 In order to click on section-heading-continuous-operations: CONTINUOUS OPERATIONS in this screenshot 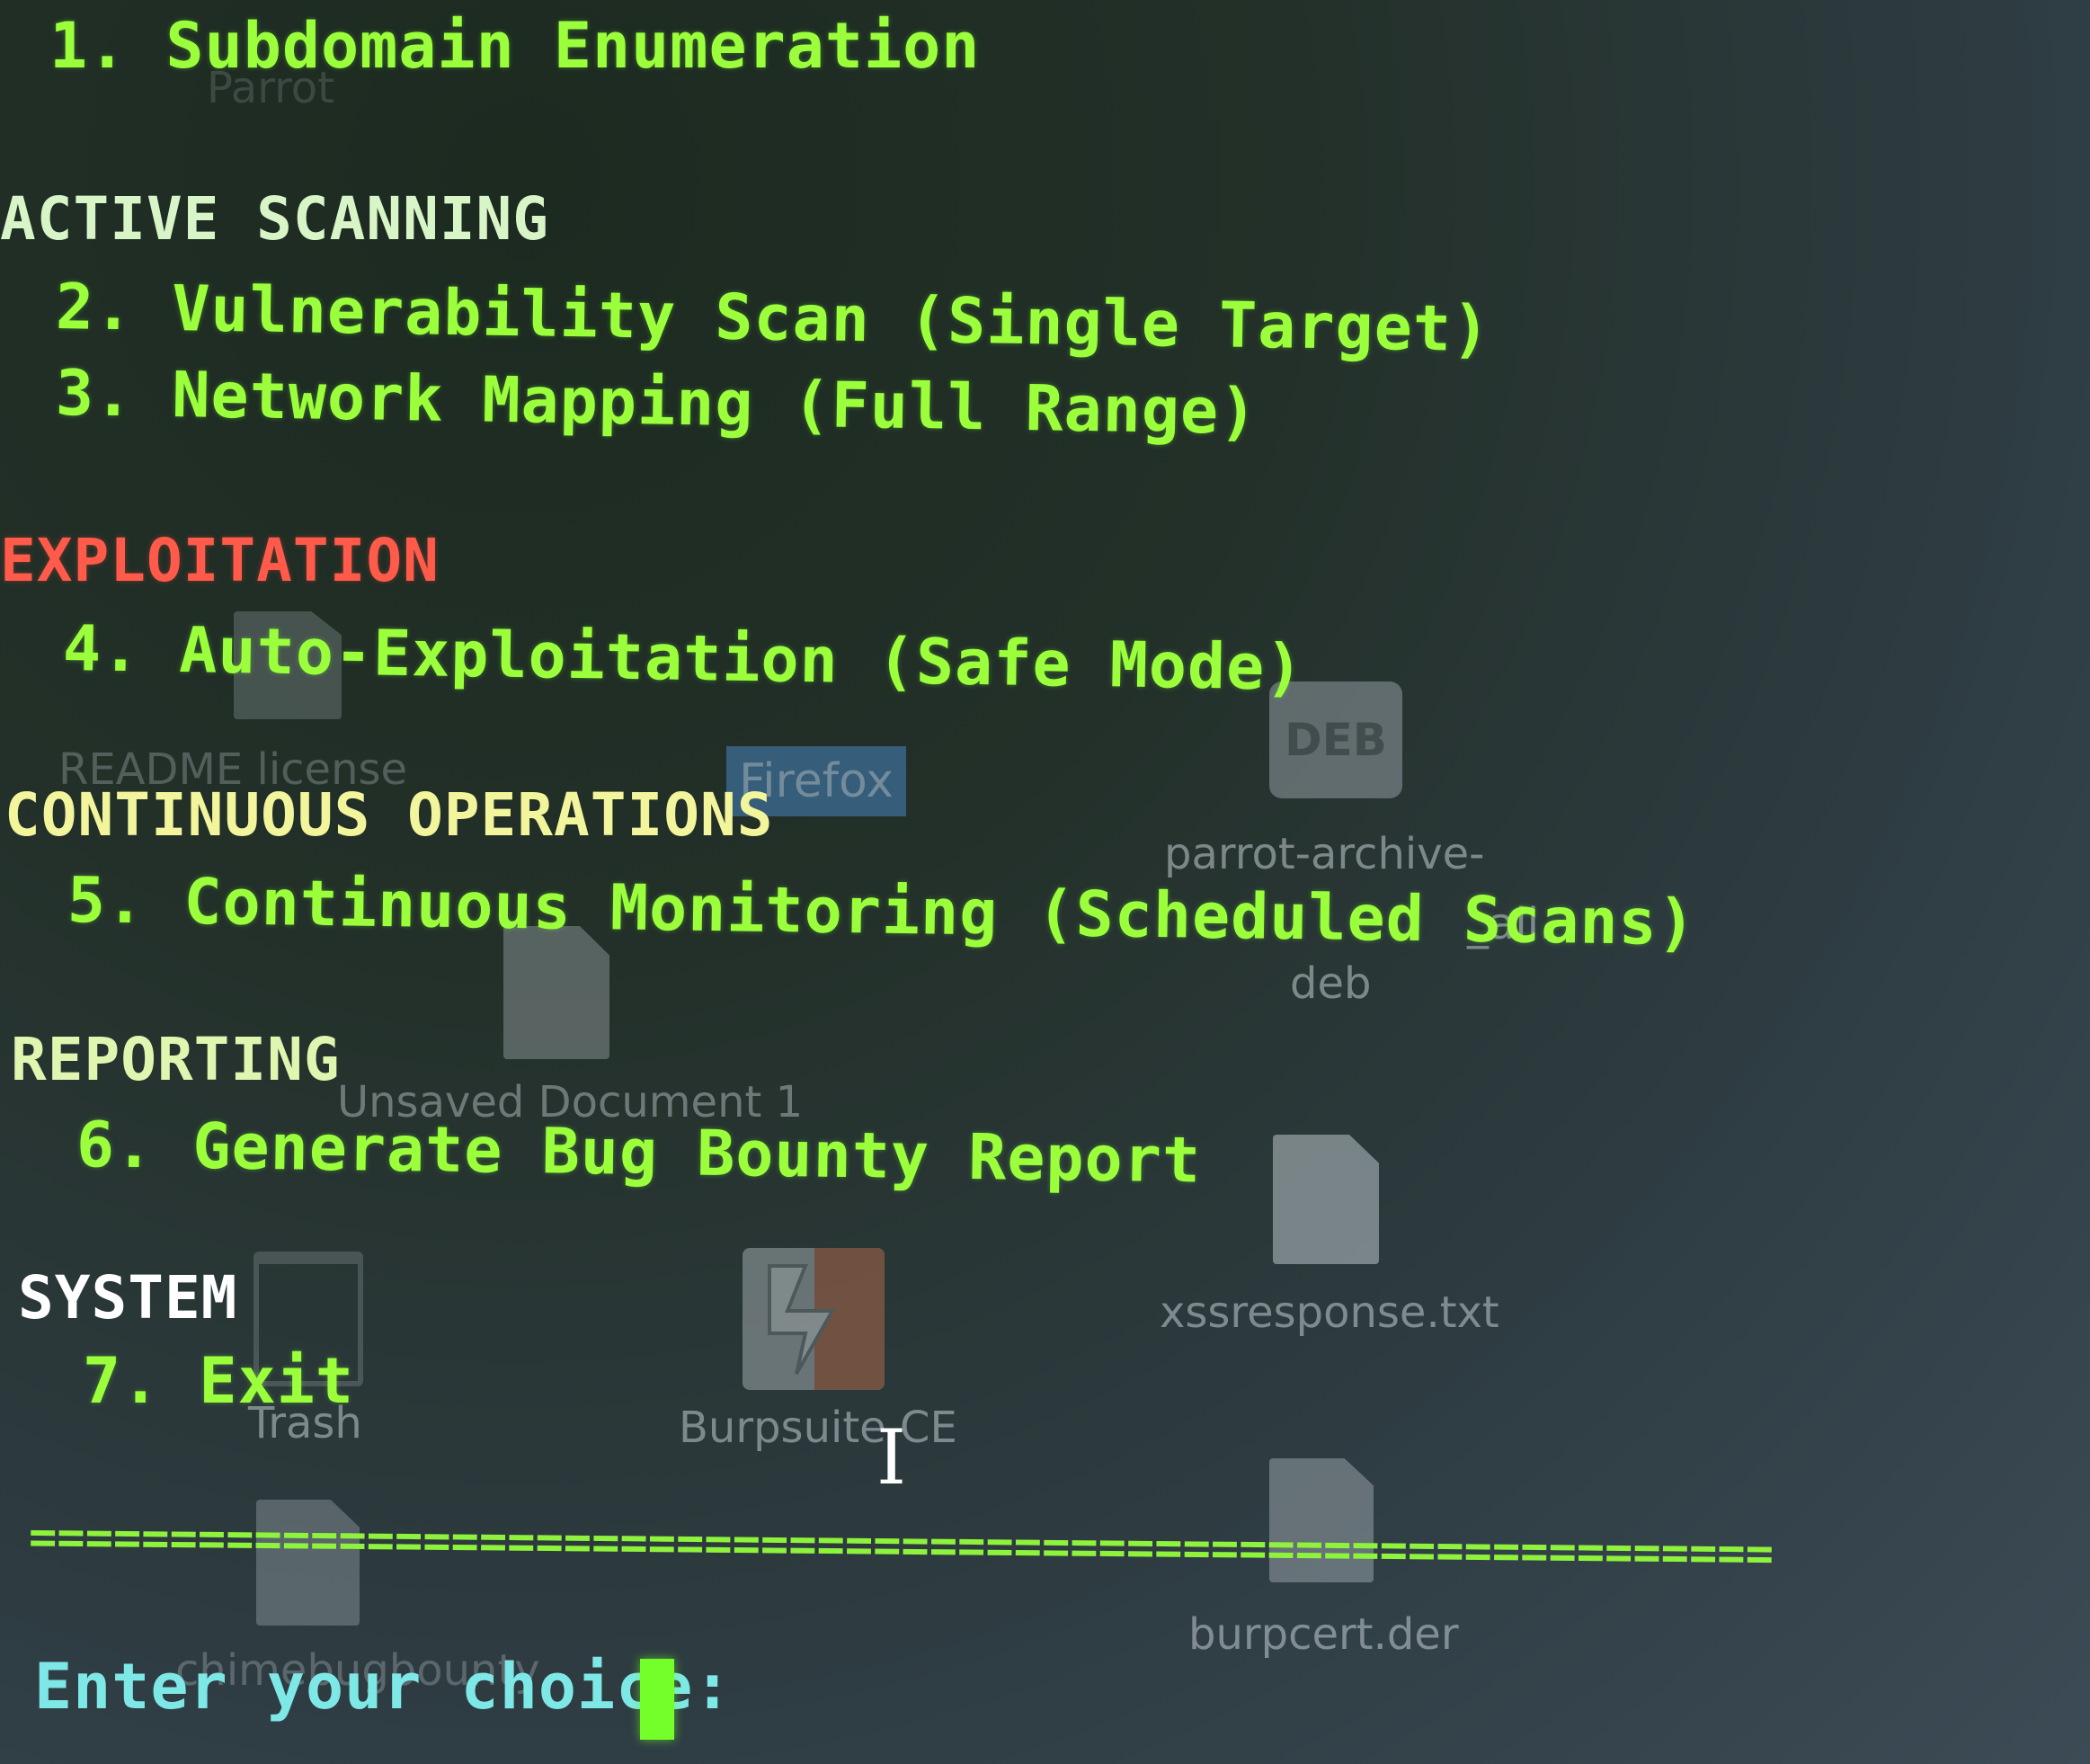, I will do `click(389, 815)`.